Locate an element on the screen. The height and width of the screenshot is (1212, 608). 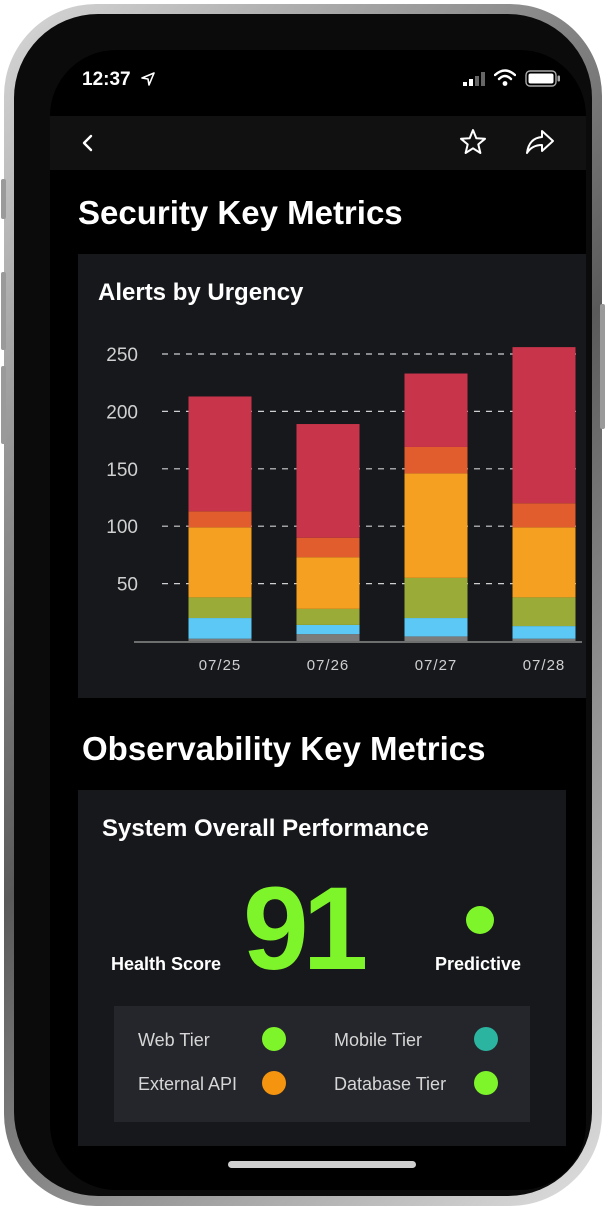
x-tick-label: 07/28 is located at coordinates (544, 665).